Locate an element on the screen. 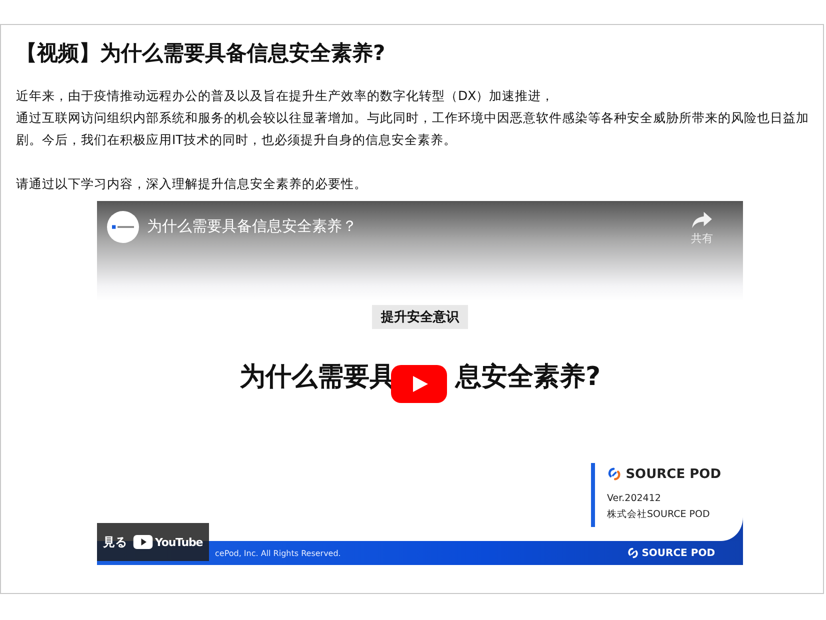 The width and height of the screenshot is (826, 620). watch-on-youtube-button: 見る YouTube is located at coordinates (153, 542).